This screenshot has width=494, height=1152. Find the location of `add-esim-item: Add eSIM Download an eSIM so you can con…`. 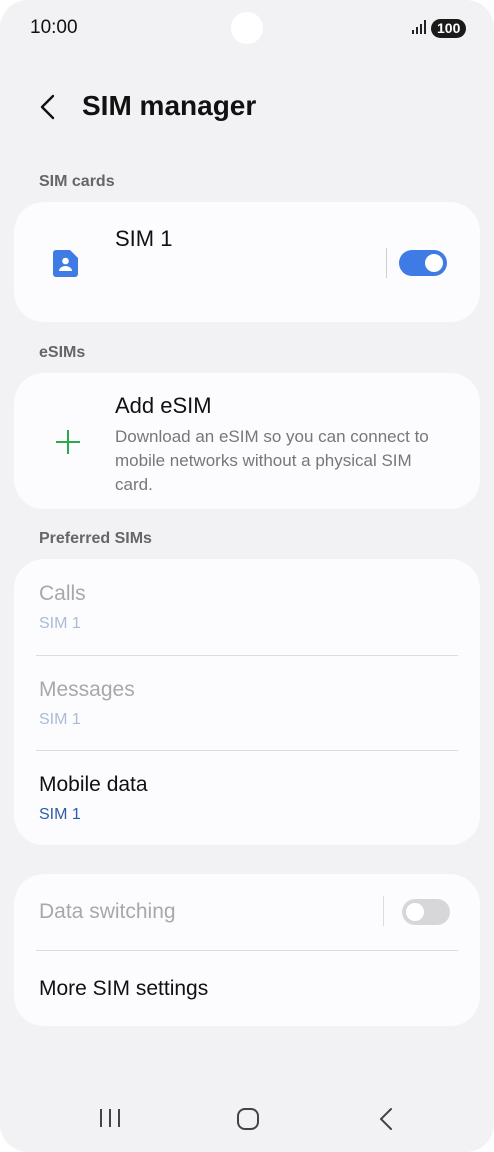

add-esim-item: Add eSIM Download an eSIM so you can con… is located at coordinates (247, 441).